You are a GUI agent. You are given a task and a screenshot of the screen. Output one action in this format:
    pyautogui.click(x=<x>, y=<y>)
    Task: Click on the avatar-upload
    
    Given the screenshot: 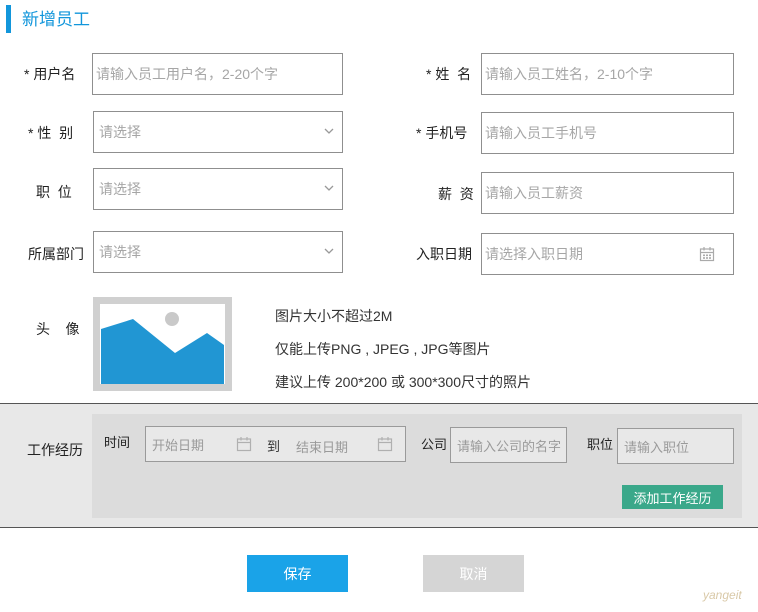 What is the action you would take?
    pyautogui.click(x=162, y=344)
    